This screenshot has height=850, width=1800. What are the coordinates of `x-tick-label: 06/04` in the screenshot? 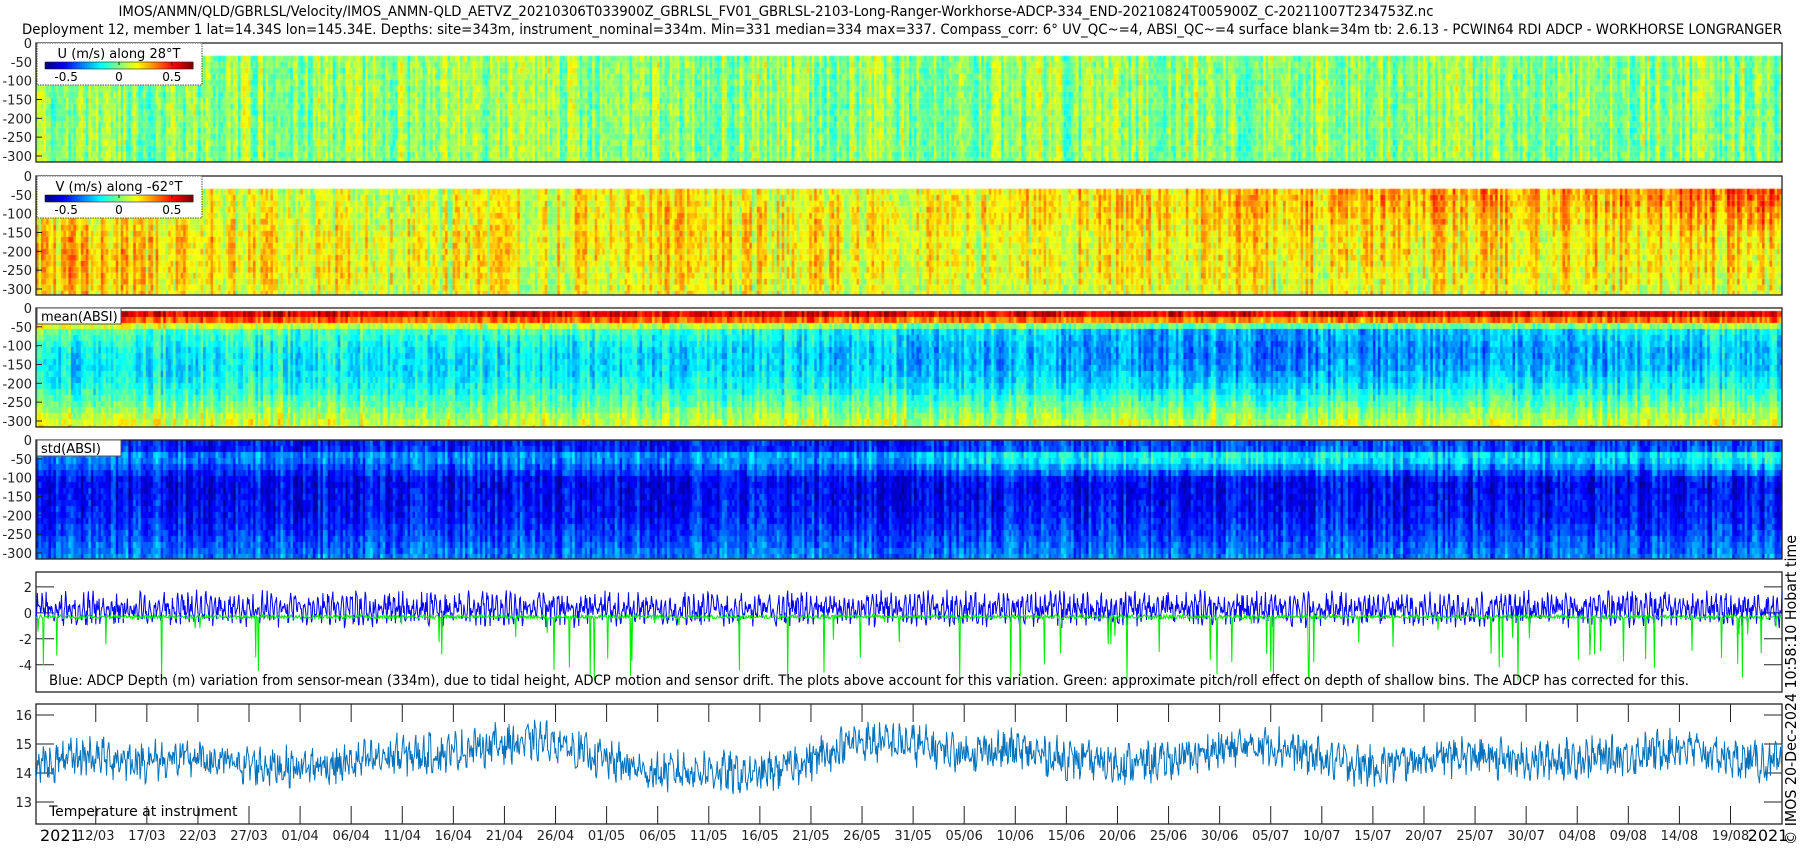 It's located at (350, 836).